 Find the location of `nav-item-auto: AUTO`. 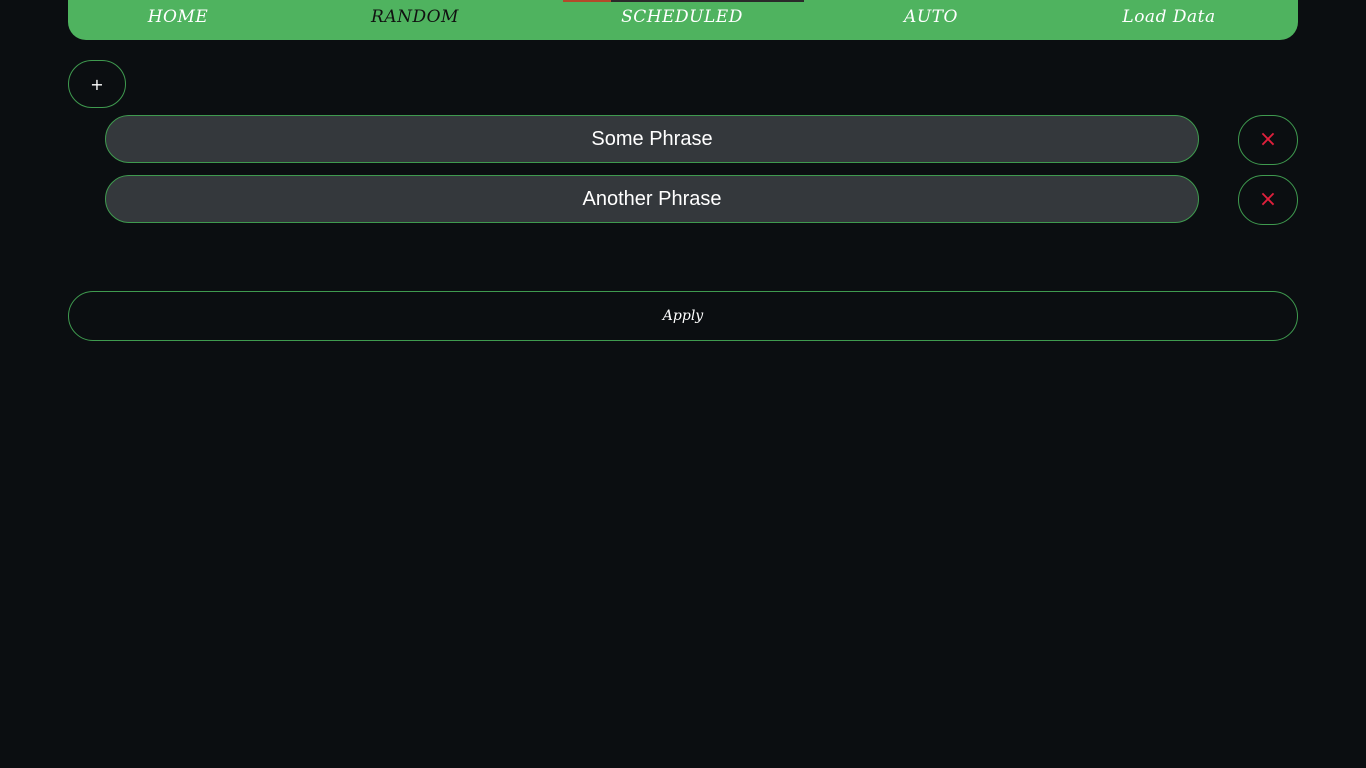

nav-item-auto: AUTO is located at coordinates (931, 17).